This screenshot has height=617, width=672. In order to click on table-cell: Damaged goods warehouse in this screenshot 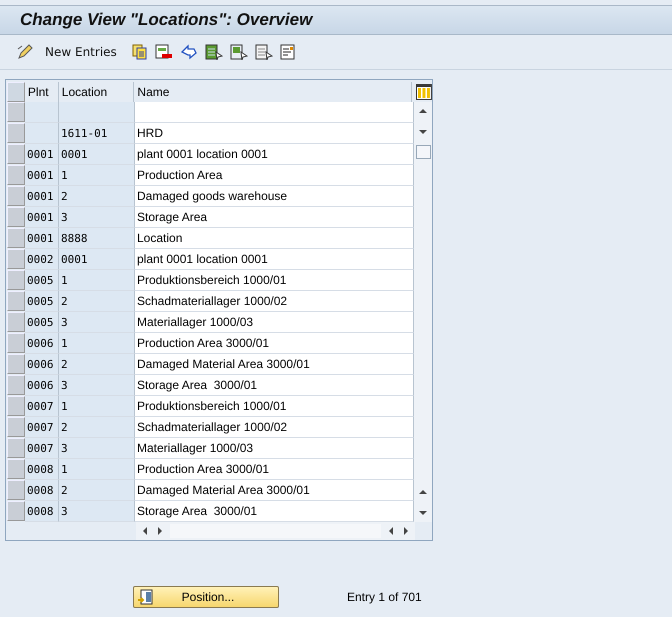, I will do `click(274, 196)`.